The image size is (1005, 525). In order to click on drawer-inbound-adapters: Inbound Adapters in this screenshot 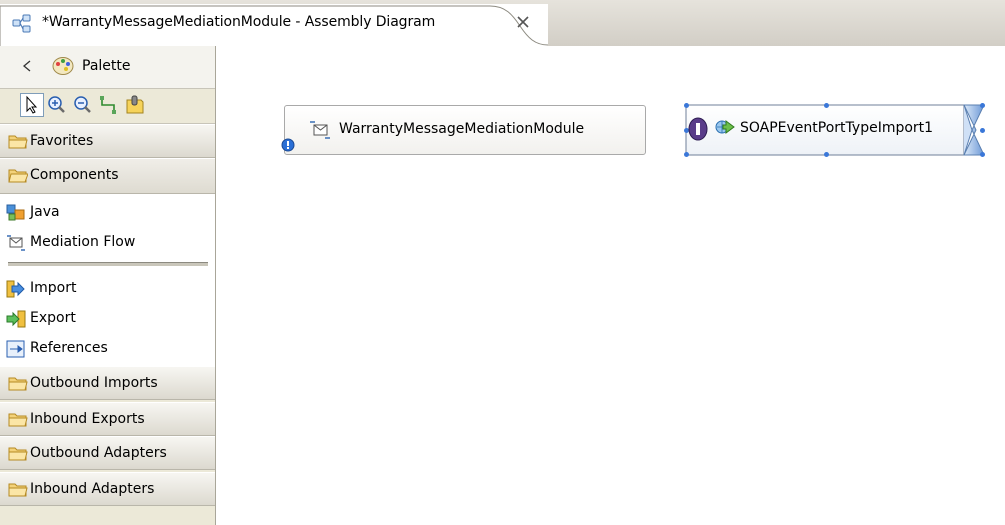, I will do `click(107, 489)`.